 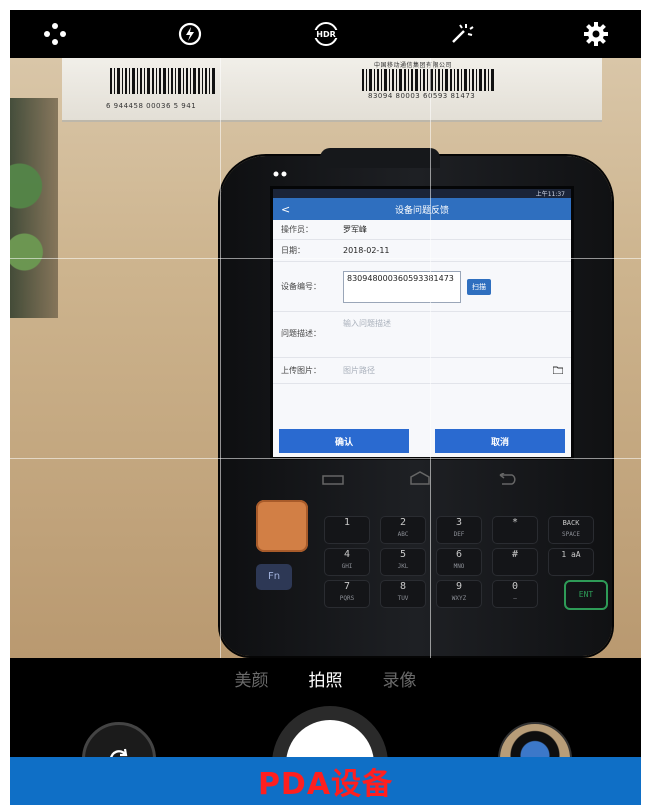 What do you see at coordinates (403, 530) in the screenshot?
I see `key-2: 2 ABC` at bounding box center [403, 530].